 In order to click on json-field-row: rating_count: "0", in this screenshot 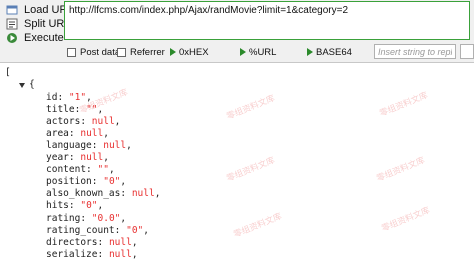, I will do `click(97, 231)`.